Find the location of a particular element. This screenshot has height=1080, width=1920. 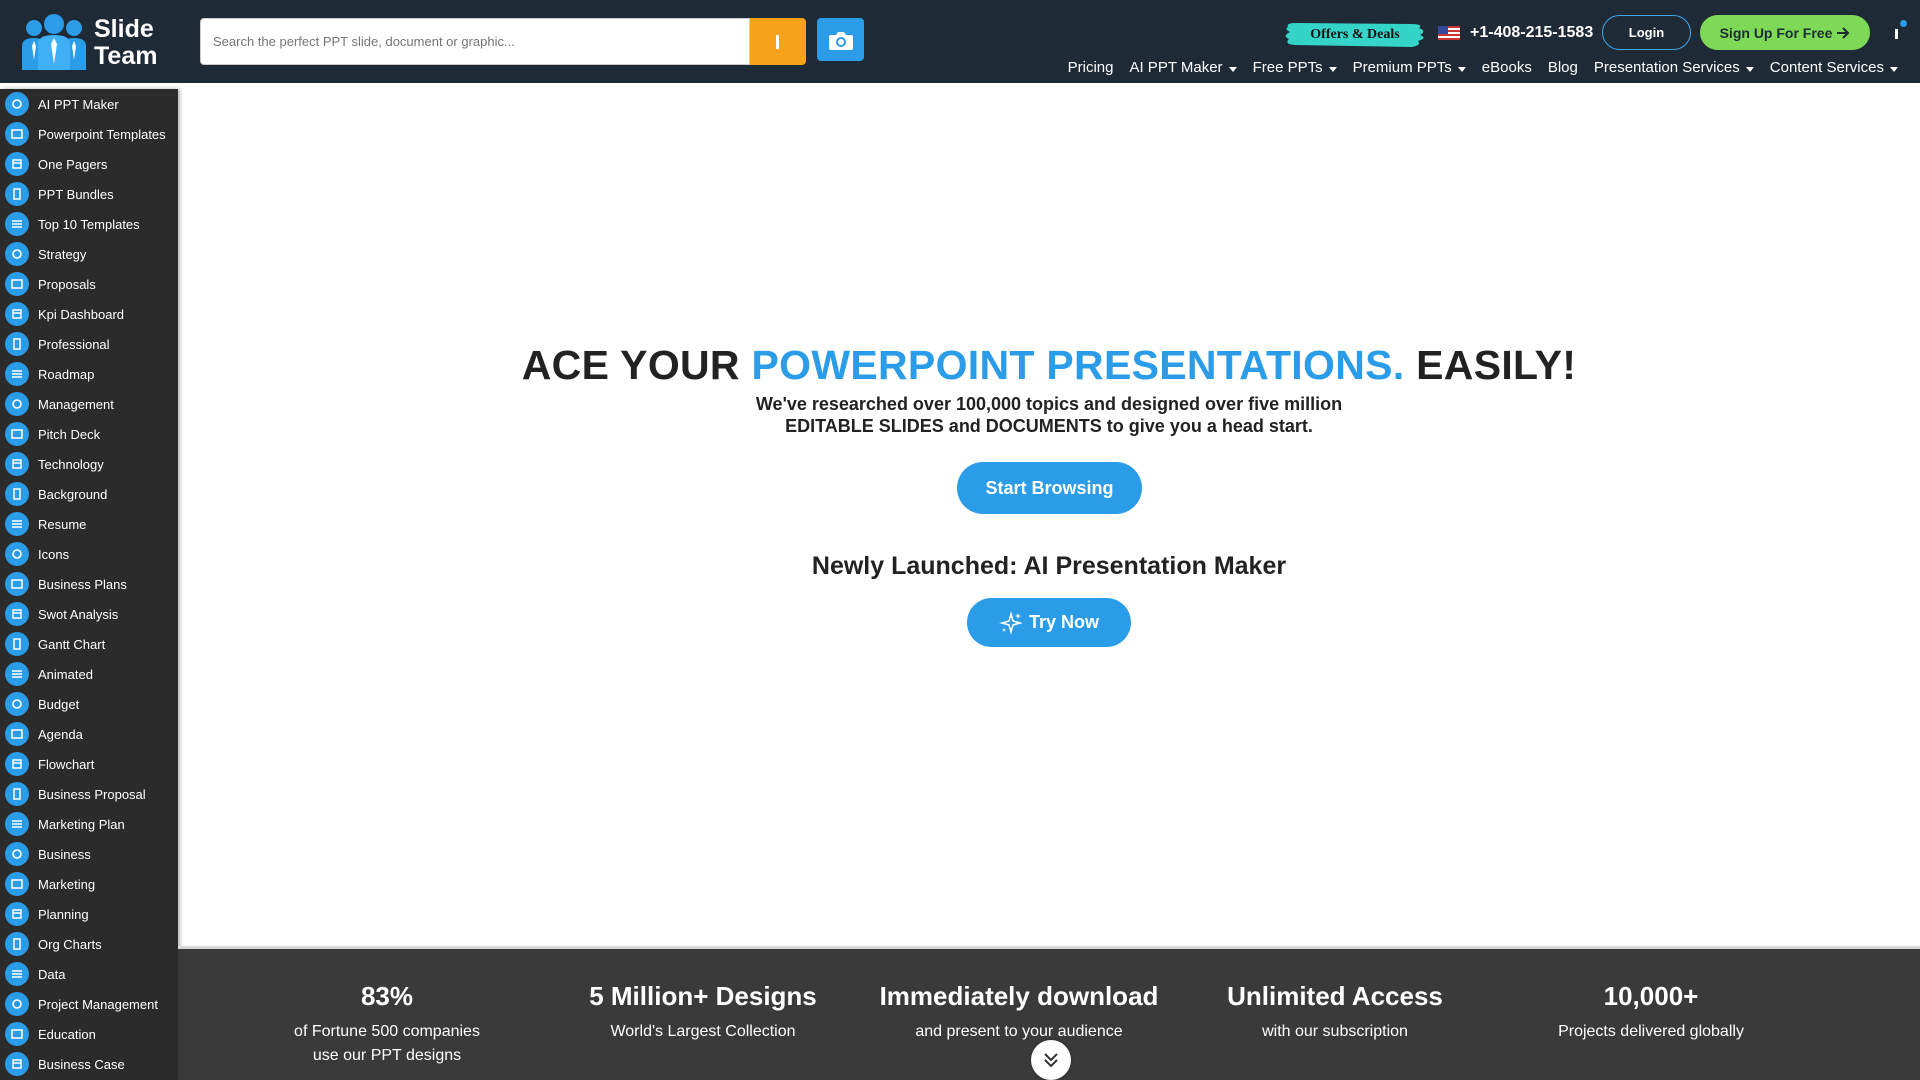

org-chart-icon is located at coordinates (17, 944).